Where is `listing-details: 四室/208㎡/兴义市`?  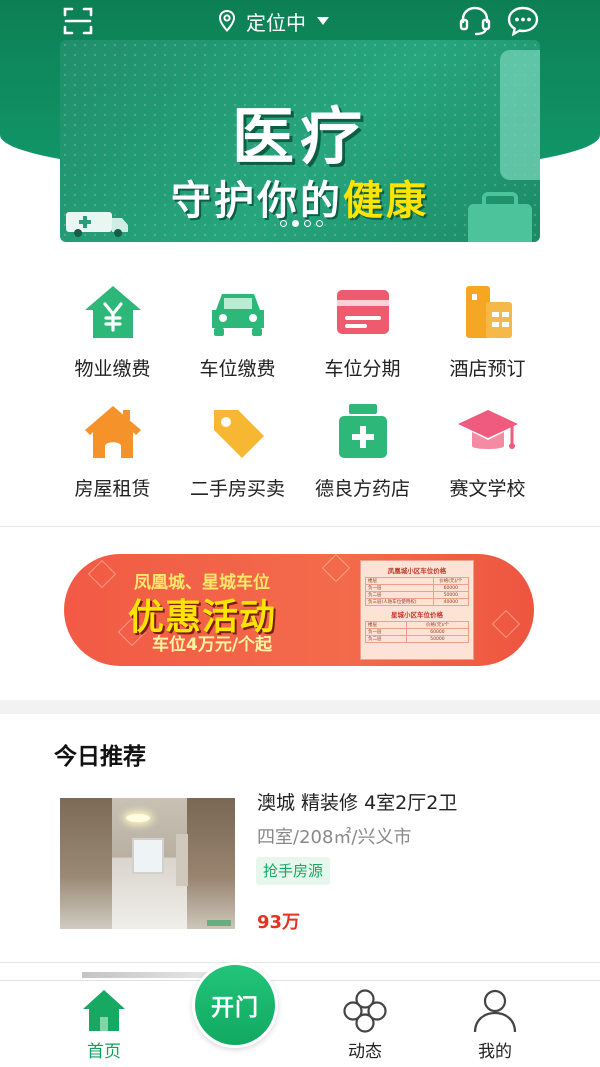
listing-details: 四室/208㎡/兴义市 is located at coordinates (334, 837).